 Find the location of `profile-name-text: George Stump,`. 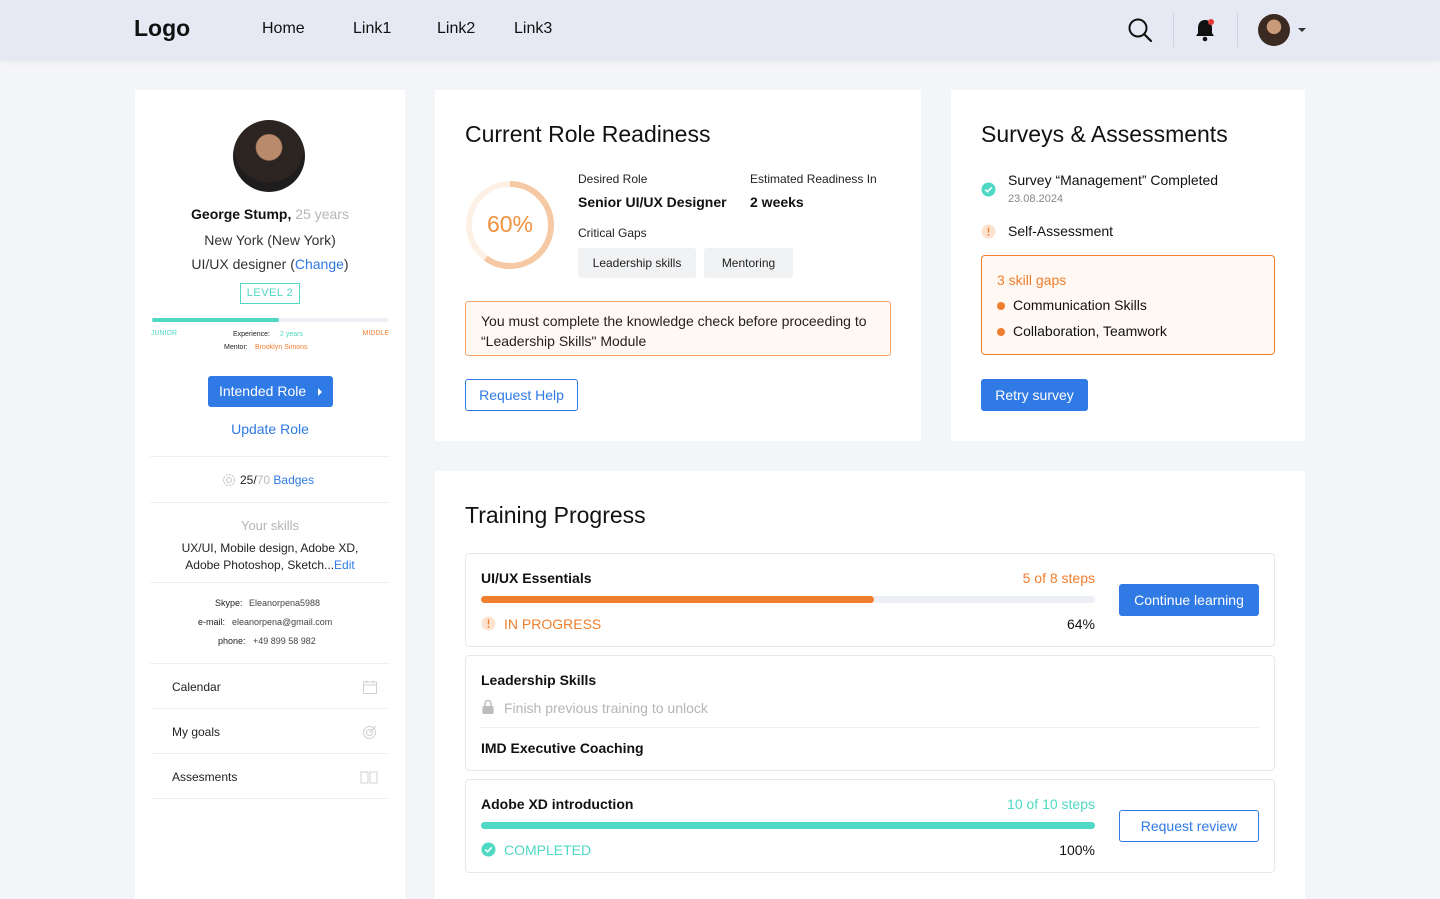

profile-name-text: George Stump, is located at coordinates (241, 214).